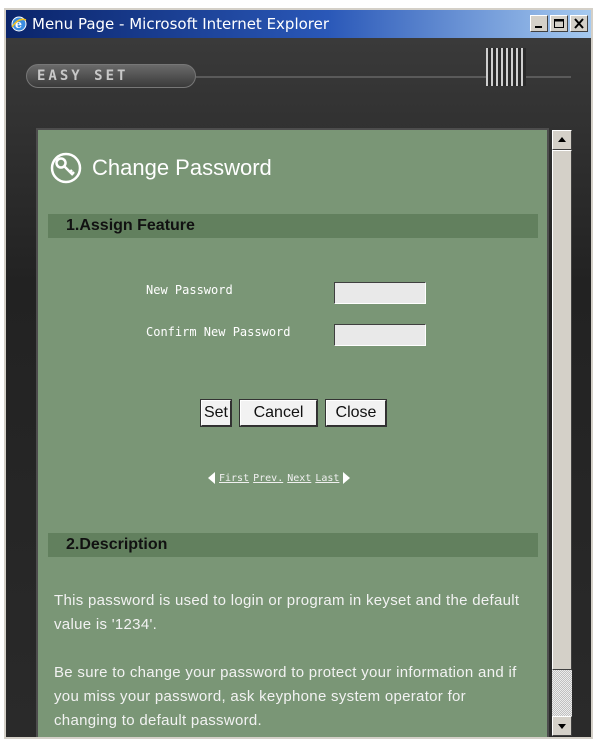 The image size is (597, 742). Describe the element at coordinates (218, 332) in the screenshot. I see `confirm-password-label: Confirm New Password` at that location.